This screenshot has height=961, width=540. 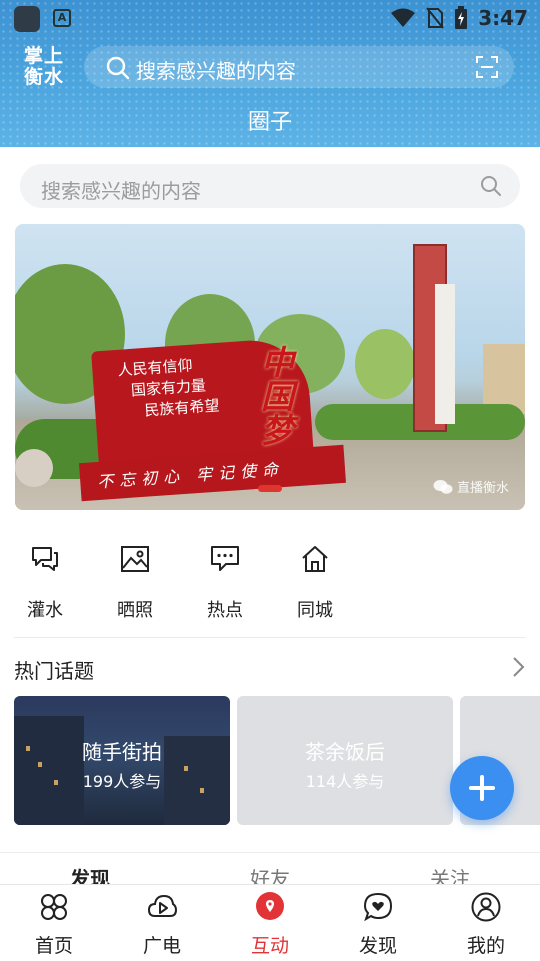 What do you see at coordinates (487, 67) in the screenshot?
I see `scan-icon` at bounding box center [487, 67].